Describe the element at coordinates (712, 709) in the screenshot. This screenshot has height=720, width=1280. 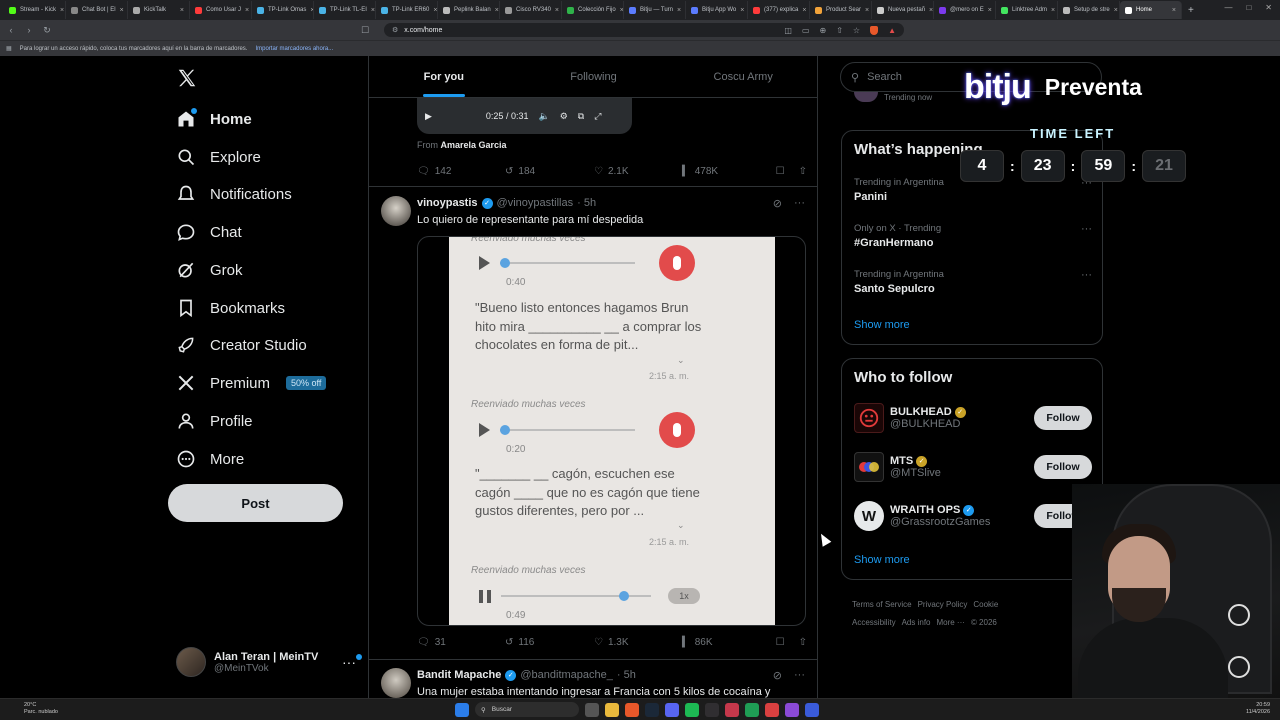
I see `obs-icon` at that location.